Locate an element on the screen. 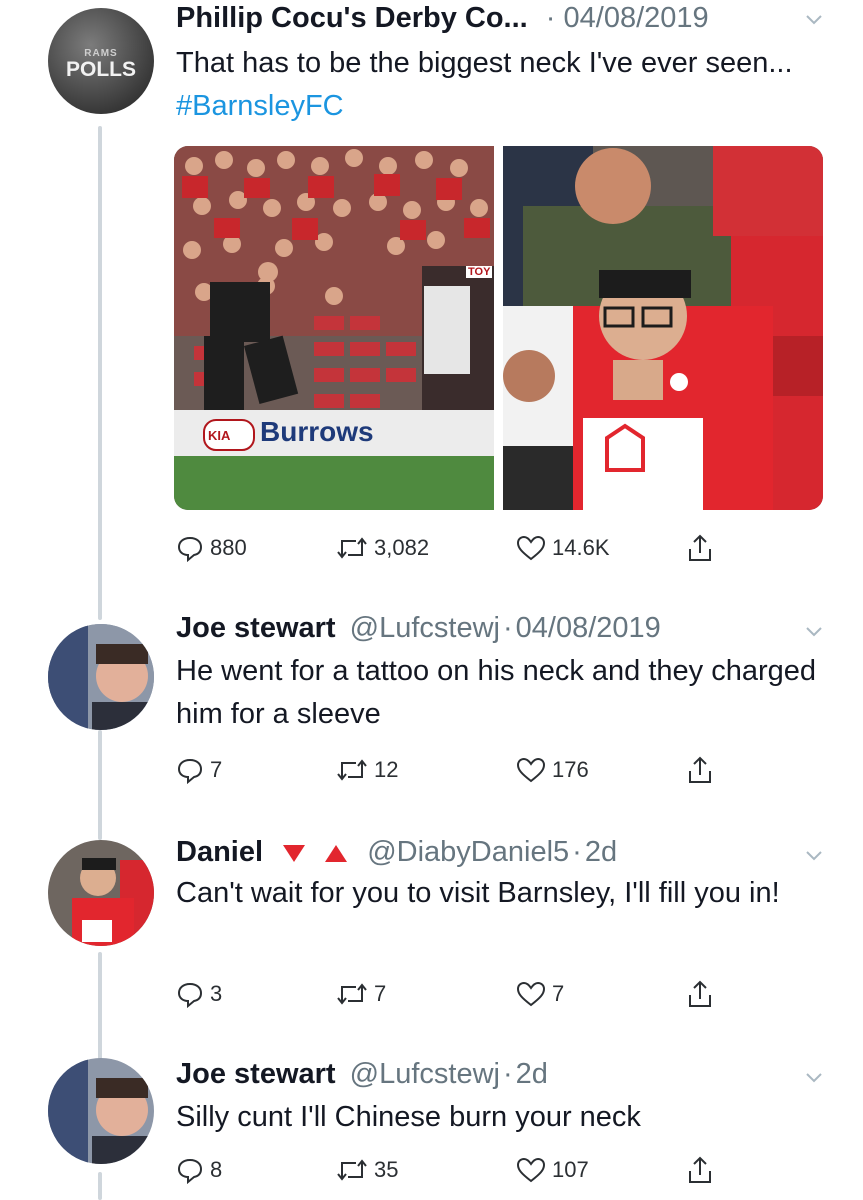 The height and width of the screenshot is (1200, 863). tweet-header: Joe stewart @Lufcstewj · 2d is located at coordinates (509, 1074).